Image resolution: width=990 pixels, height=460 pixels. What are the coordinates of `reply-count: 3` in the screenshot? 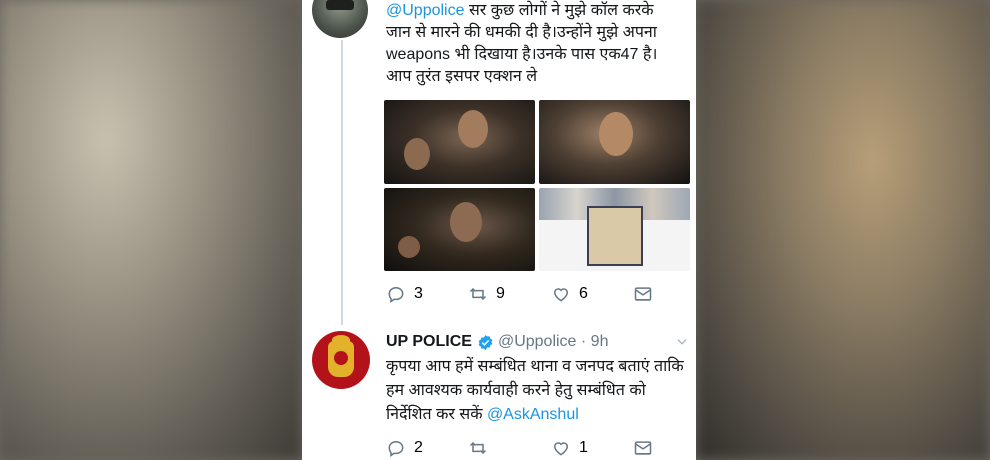 It's located at (418, 293).